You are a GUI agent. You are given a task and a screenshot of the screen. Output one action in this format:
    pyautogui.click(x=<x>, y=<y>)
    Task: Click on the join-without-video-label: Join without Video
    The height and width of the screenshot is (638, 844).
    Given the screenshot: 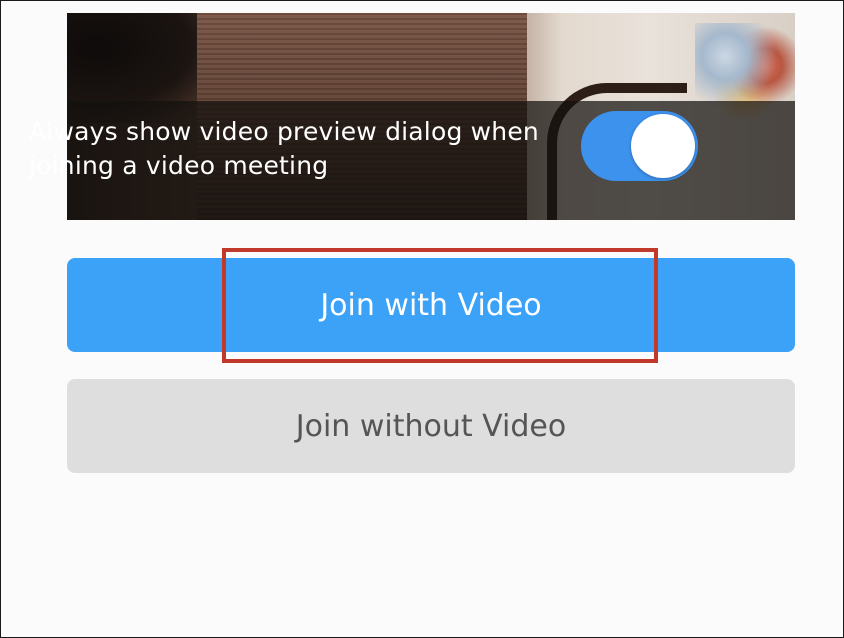 What is the action you would take?
    pyautogui.click(x=431, y=426)
    